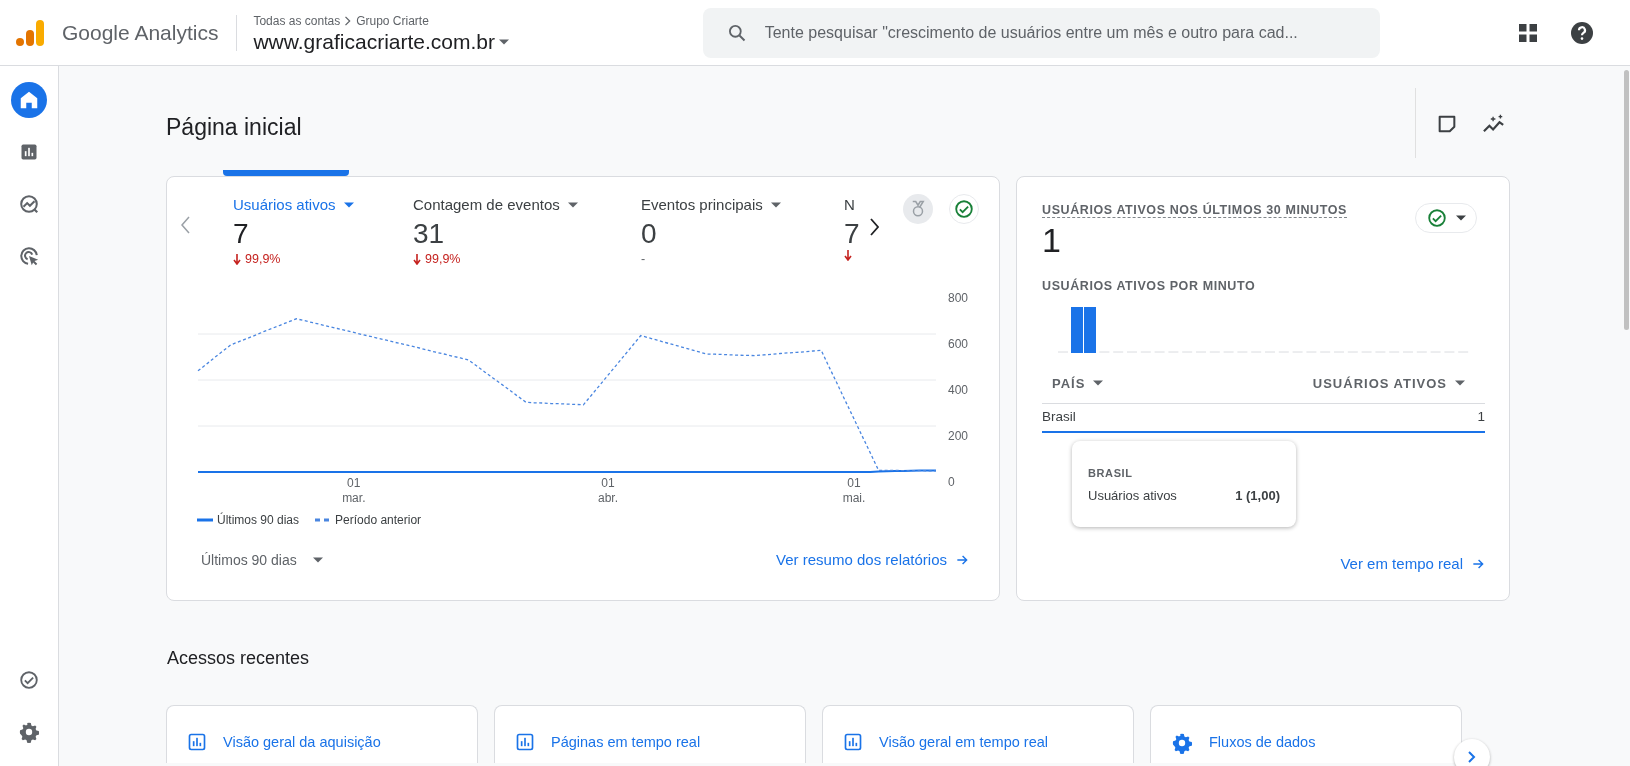 This screenshot has width=1630, height=766. I want to click on dashed-line-icon, so click(323, 520).